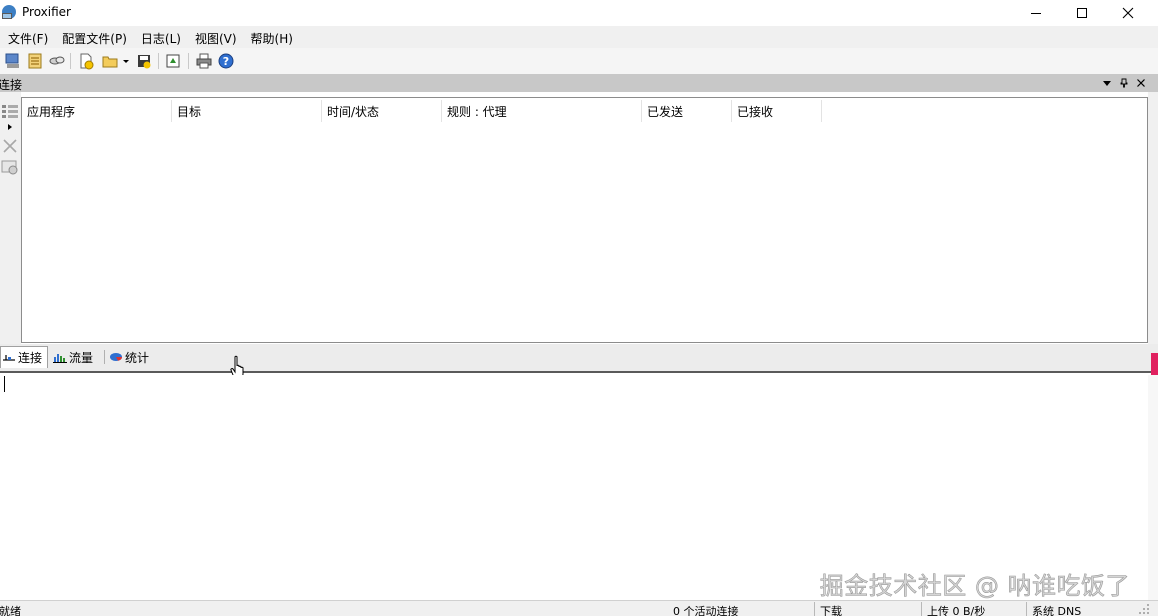 The width and height of the screenshot is (1158, 616). Describe the element at coordinates (687, 111) in the screenshot. I see `column-header-sent: 已发送` at that location.